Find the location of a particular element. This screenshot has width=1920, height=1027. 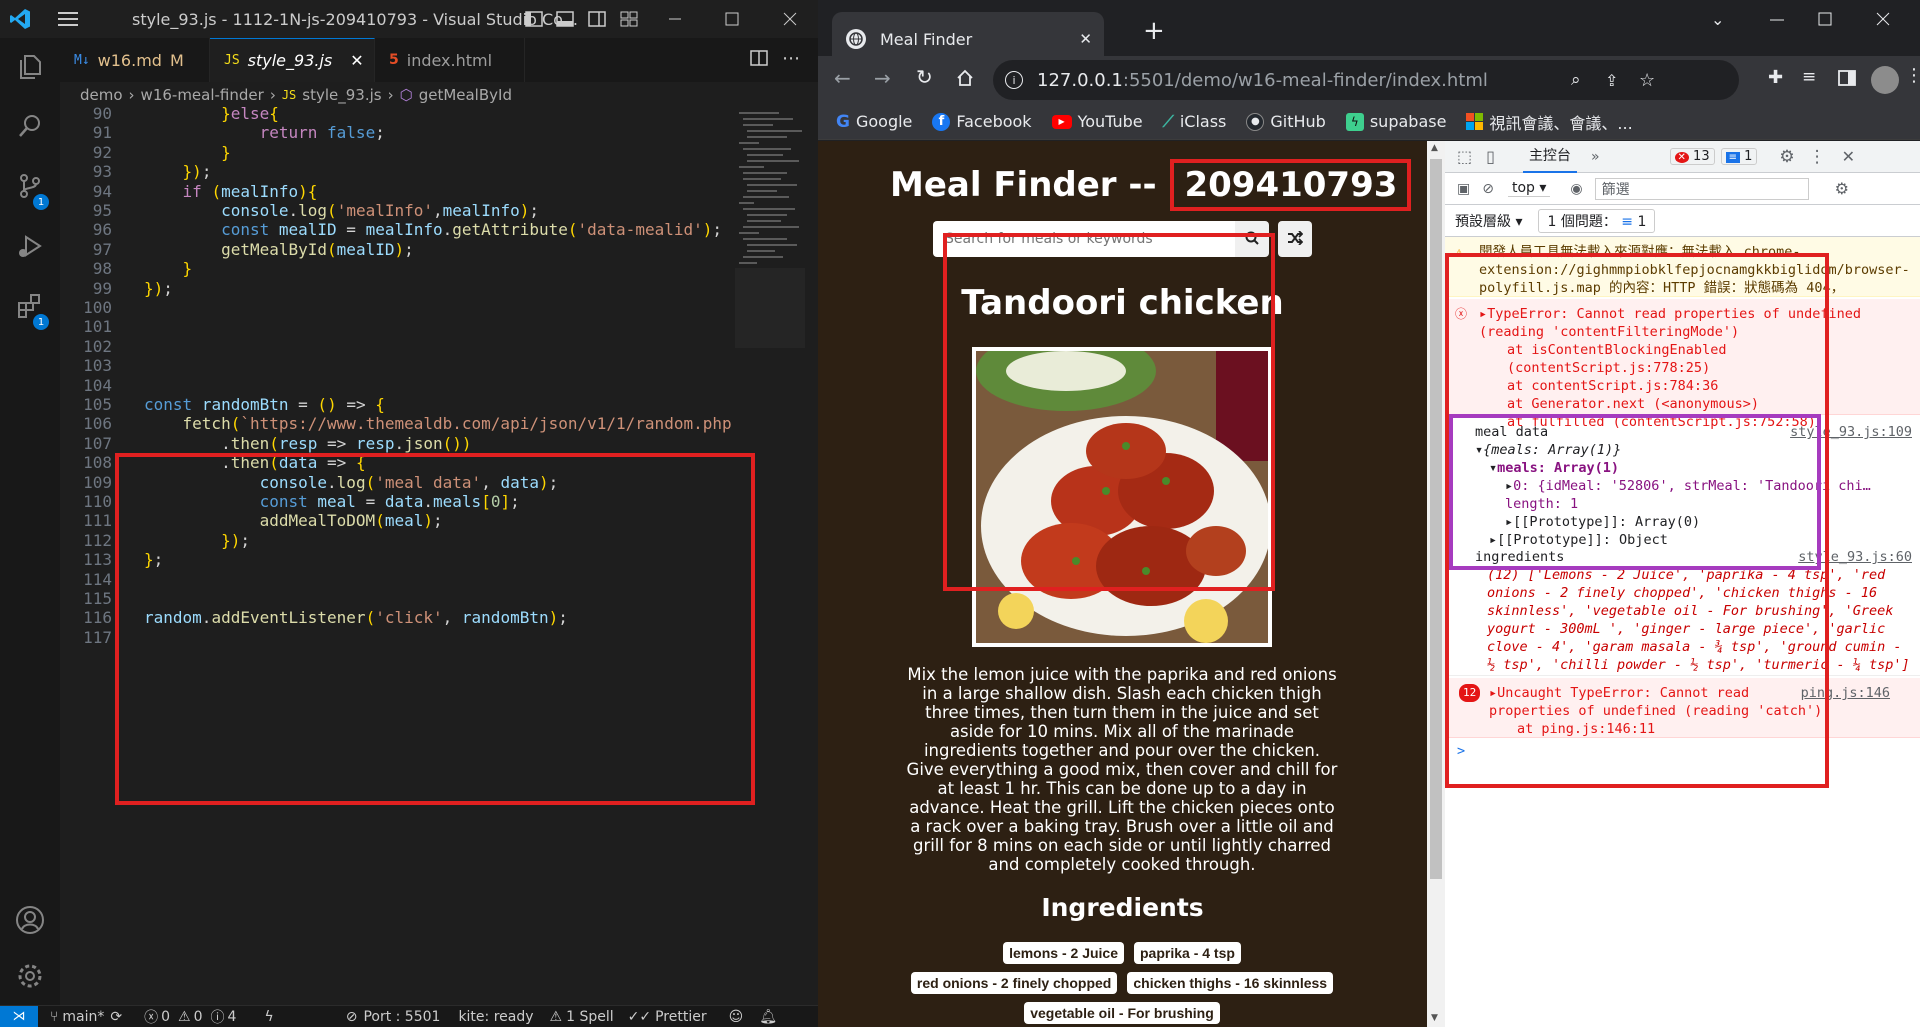

issues-button: 1 個問題： ≡ 1 is located at coordinates (1597, 220).